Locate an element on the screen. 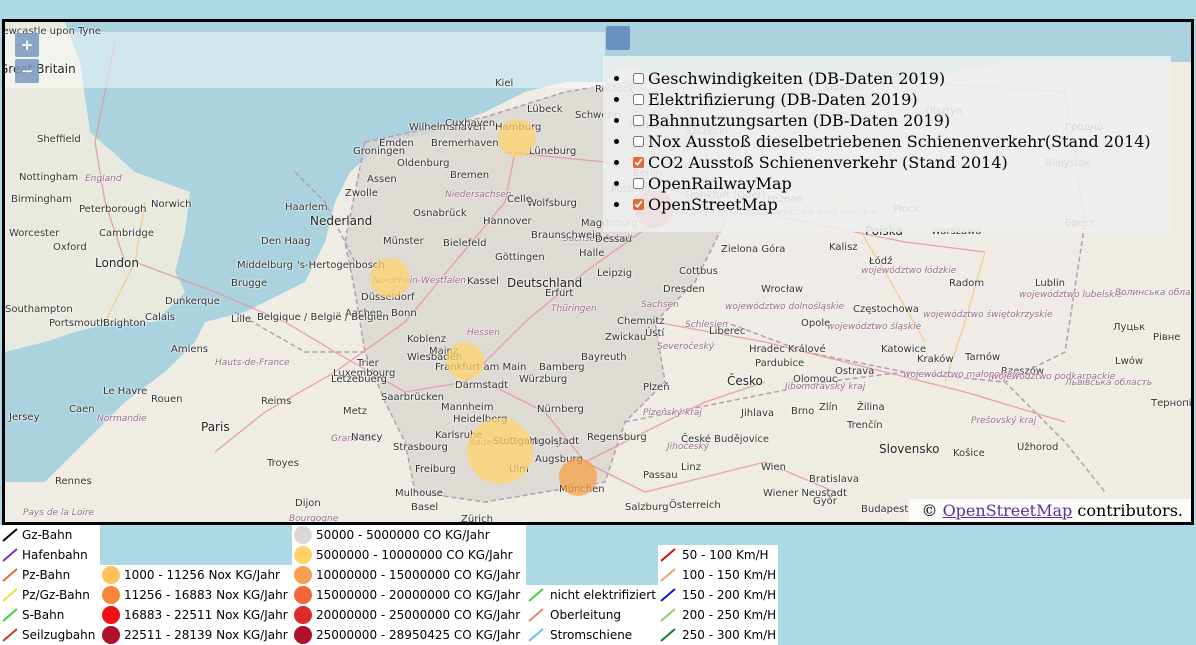 Image resolution: width=1196 pixels, height=645 pixels. place-label: Emden is located at coordinates (396, 143).